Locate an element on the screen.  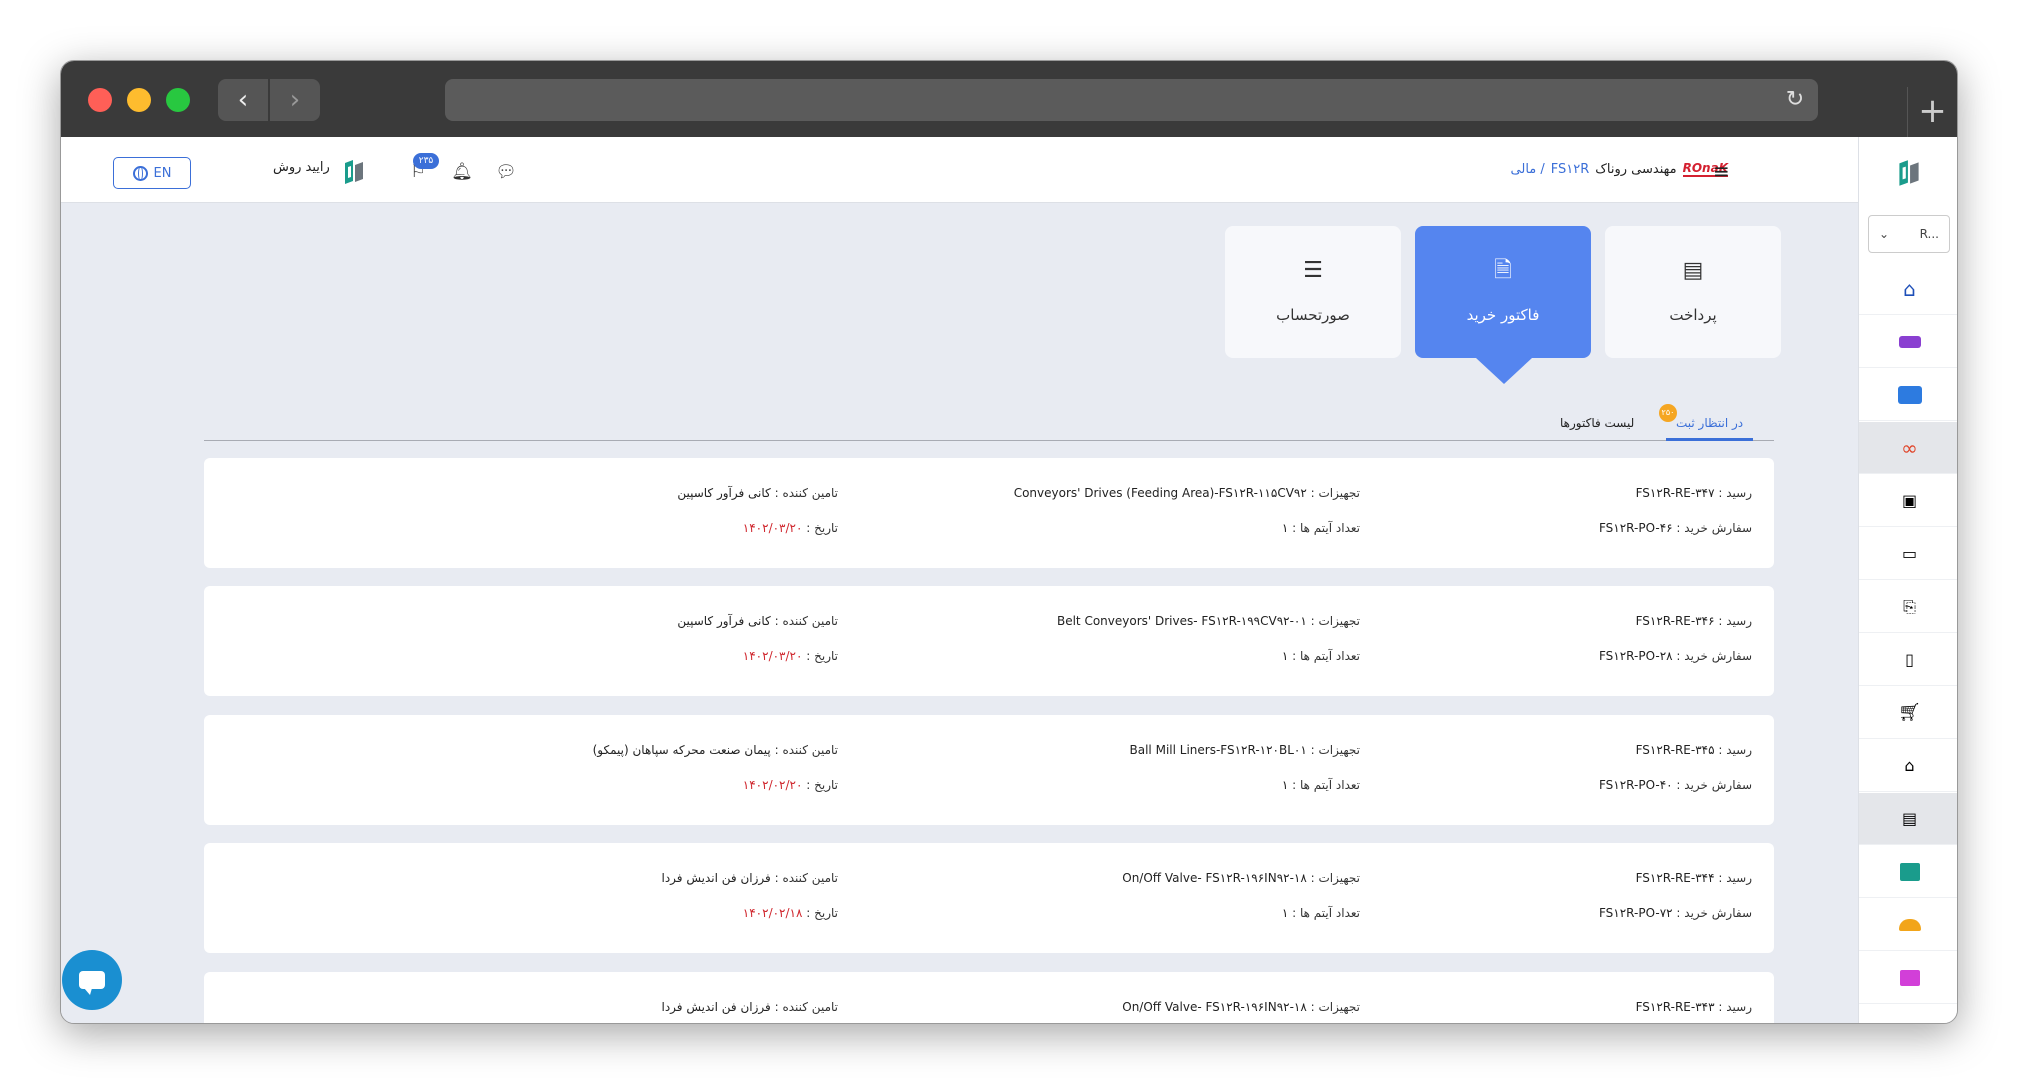
close-window-button is located at coordinates (100, 100).